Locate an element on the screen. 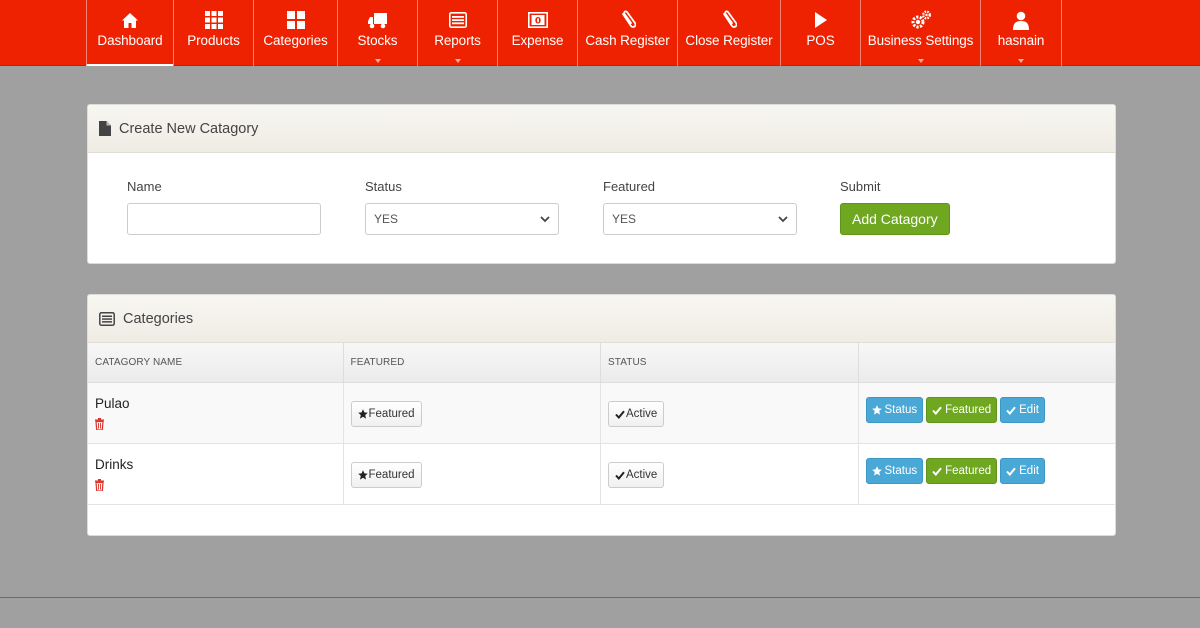  category-name: Drinks is located at coordinates (114, 464).